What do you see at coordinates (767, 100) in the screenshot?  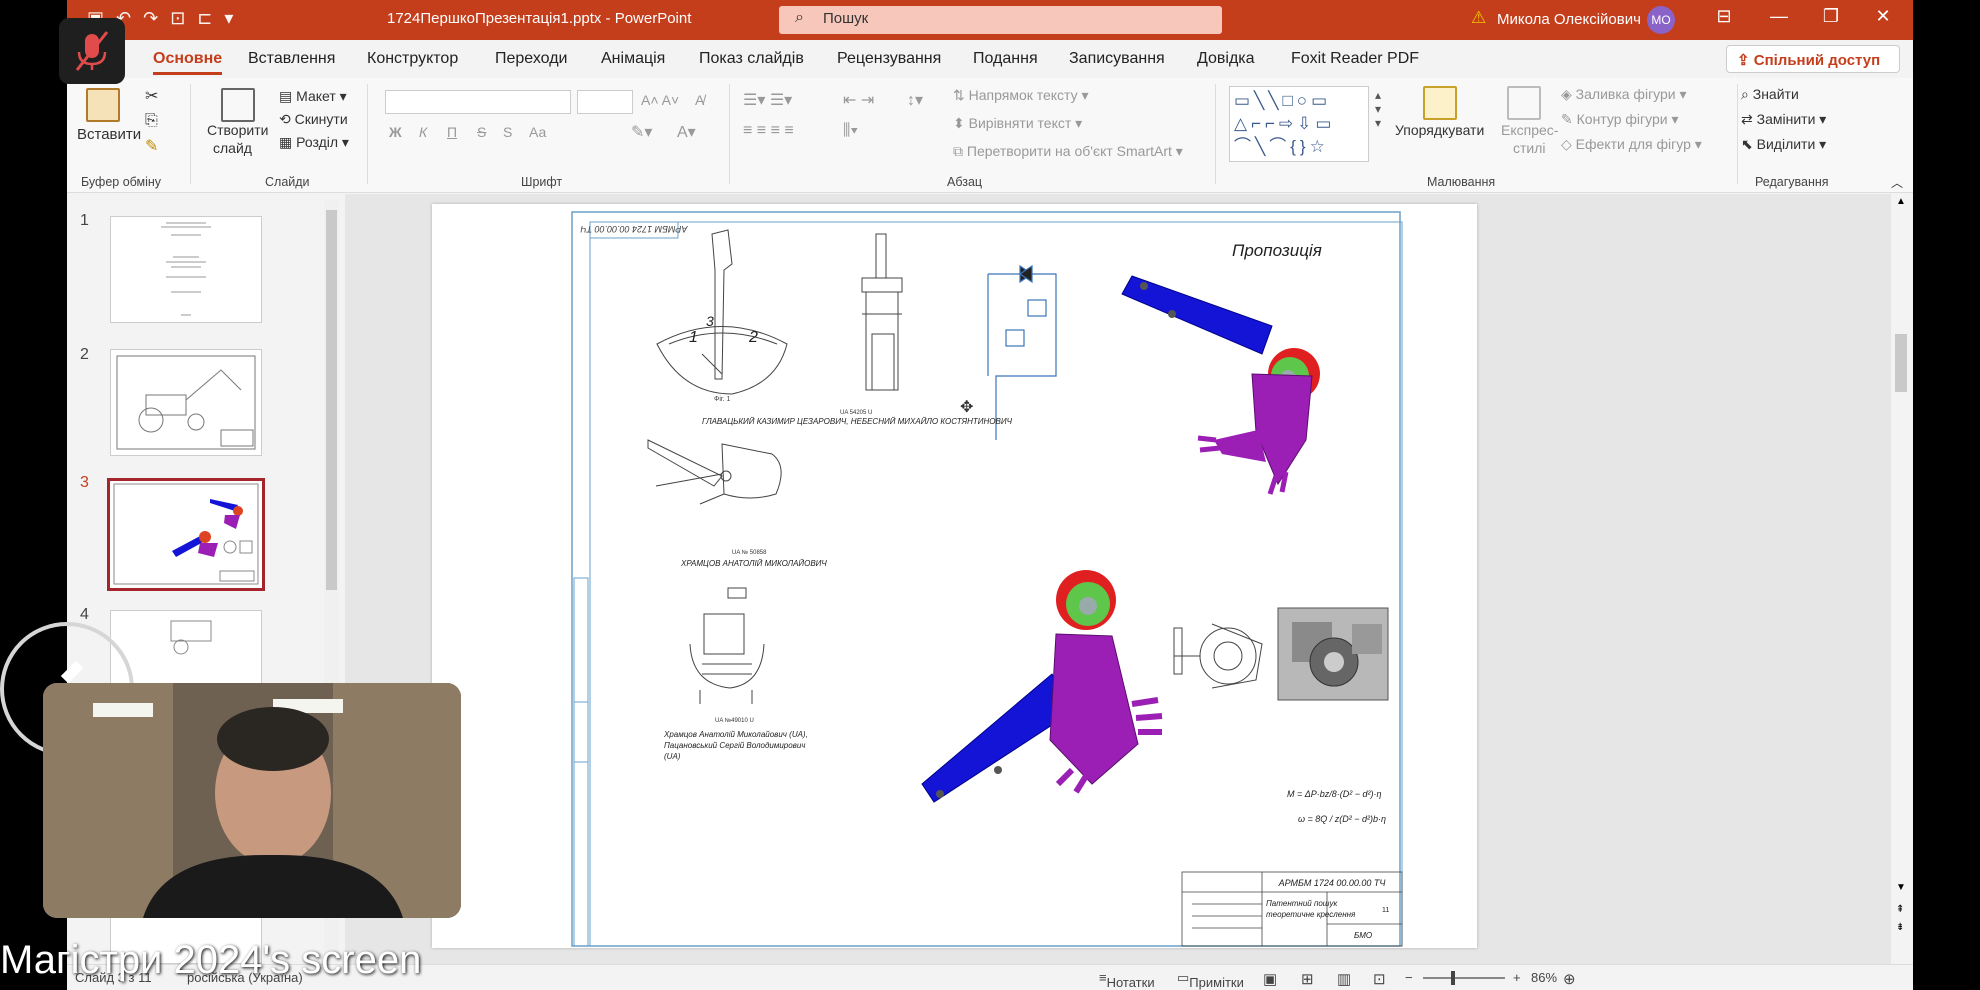 I see `bullets-icon: ☰▾ ☰▾` at bounding box center [767, 100].